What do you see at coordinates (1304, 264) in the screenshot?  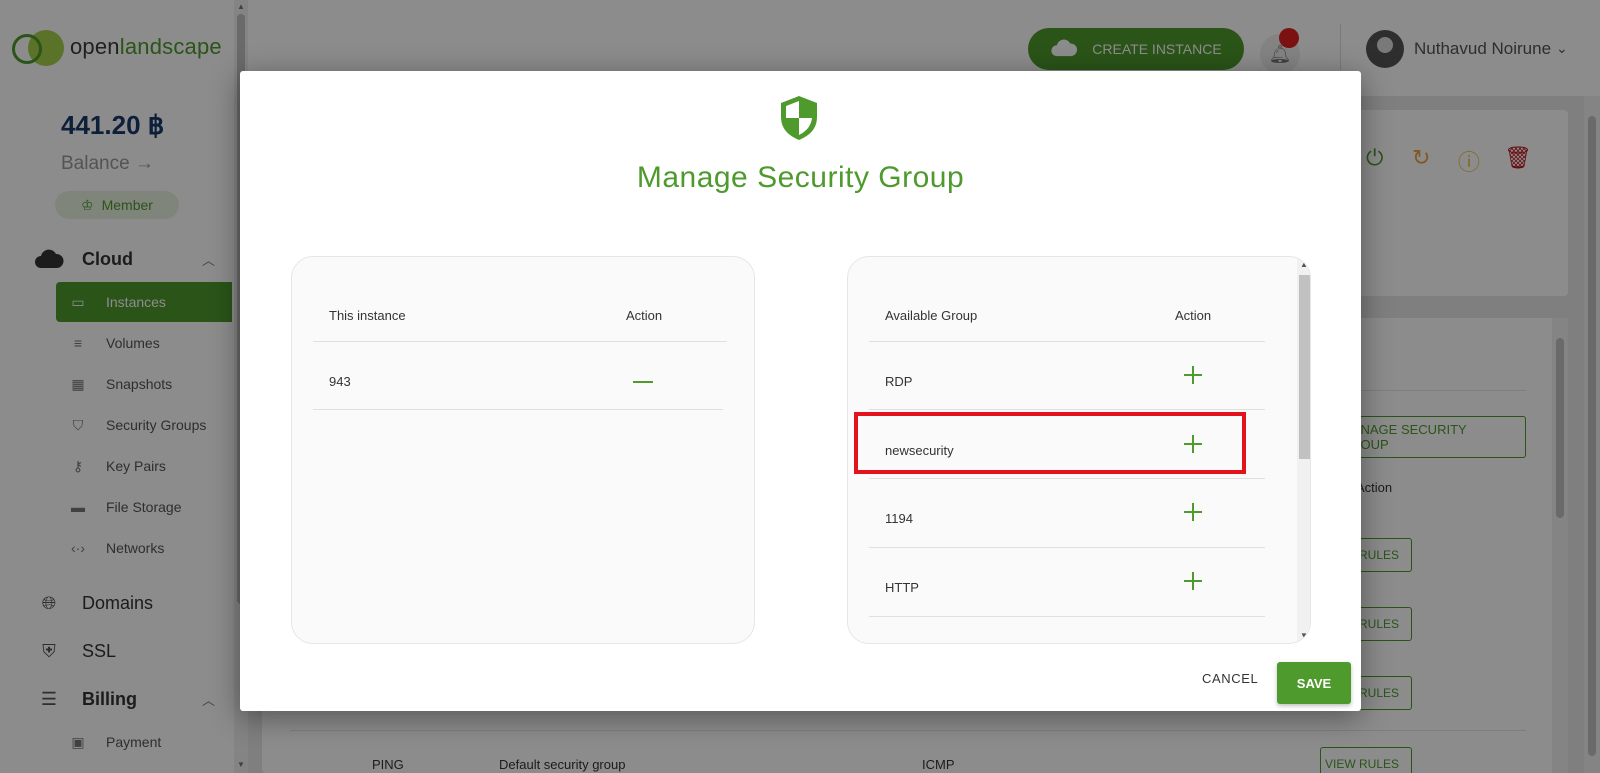 I see `scroll-up-arrow-icon: ▲` at bounding box center [1304, 264].